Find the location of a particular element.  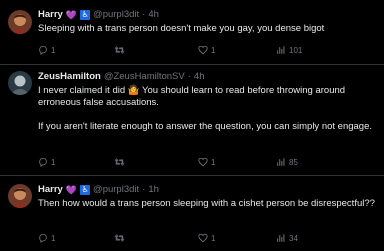

tweet-header: Harry 💜 ♿ @purpl3dit · 1h is located at coordinates (207, 190).